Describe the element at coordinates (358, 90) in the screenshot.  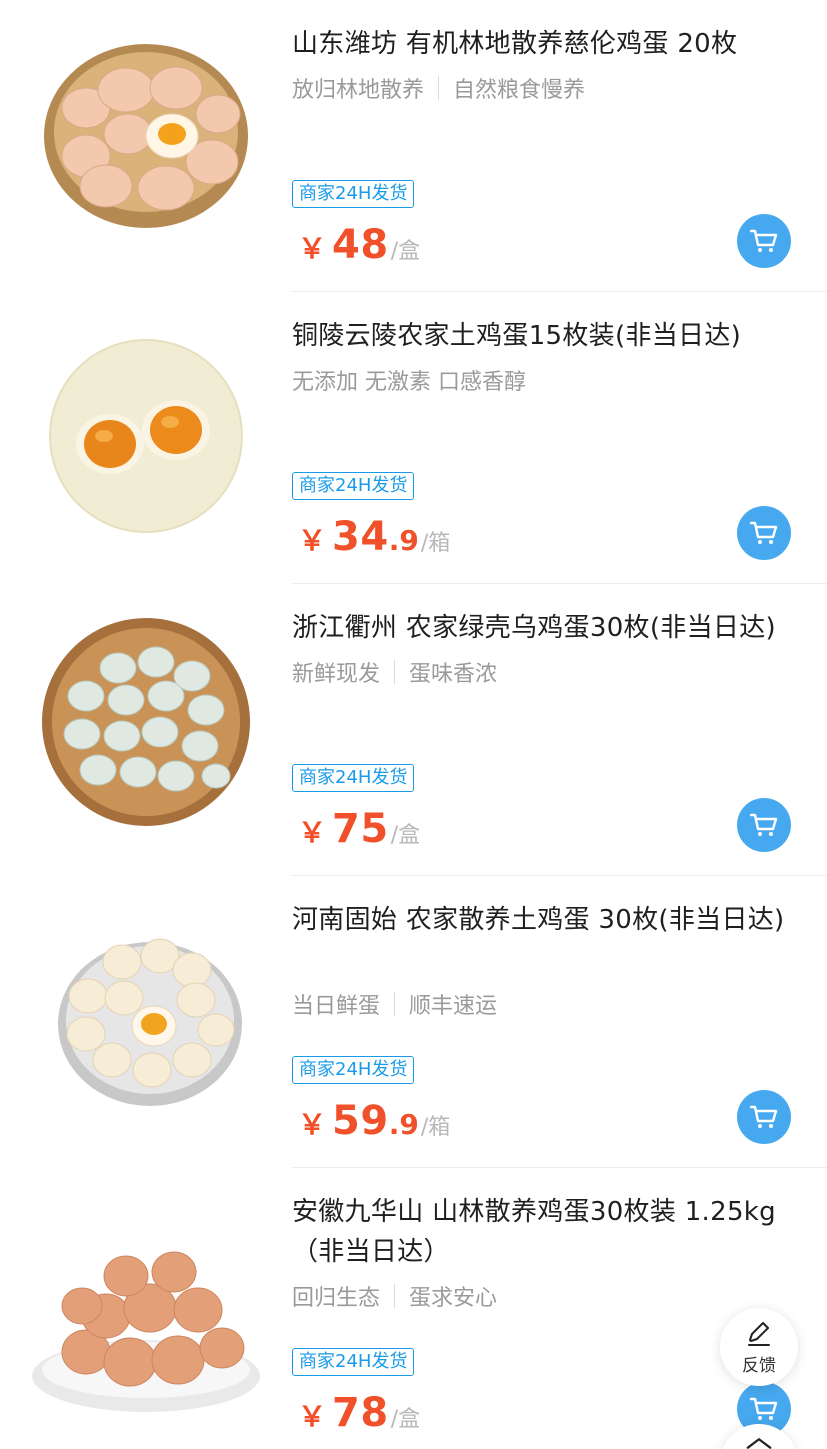
I see `product-tag: 放归林地散养` at that location.